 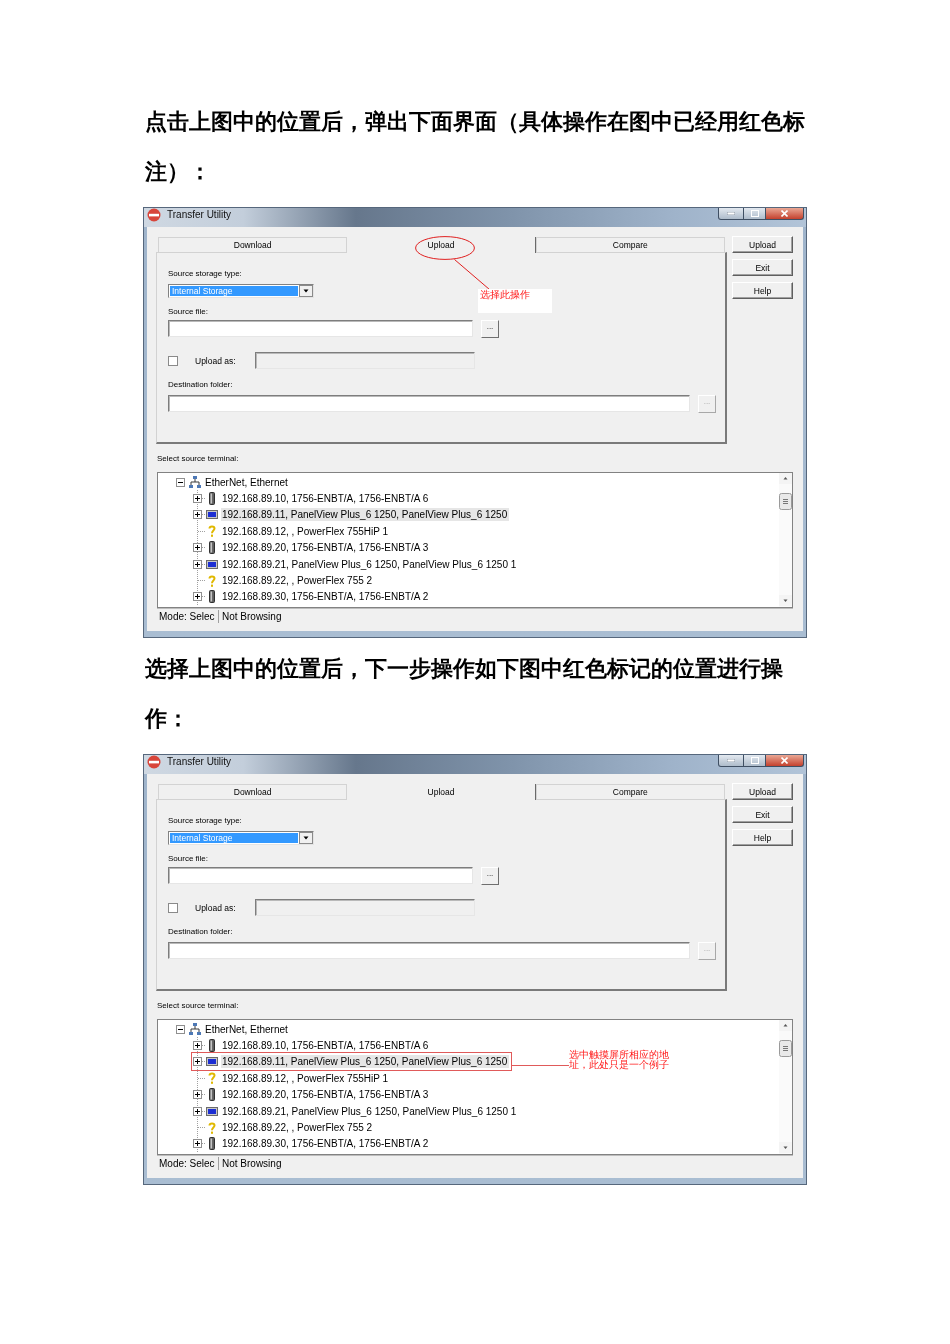 I want to click on status-text: Mode: Selec, so click(x=188, y=1163).